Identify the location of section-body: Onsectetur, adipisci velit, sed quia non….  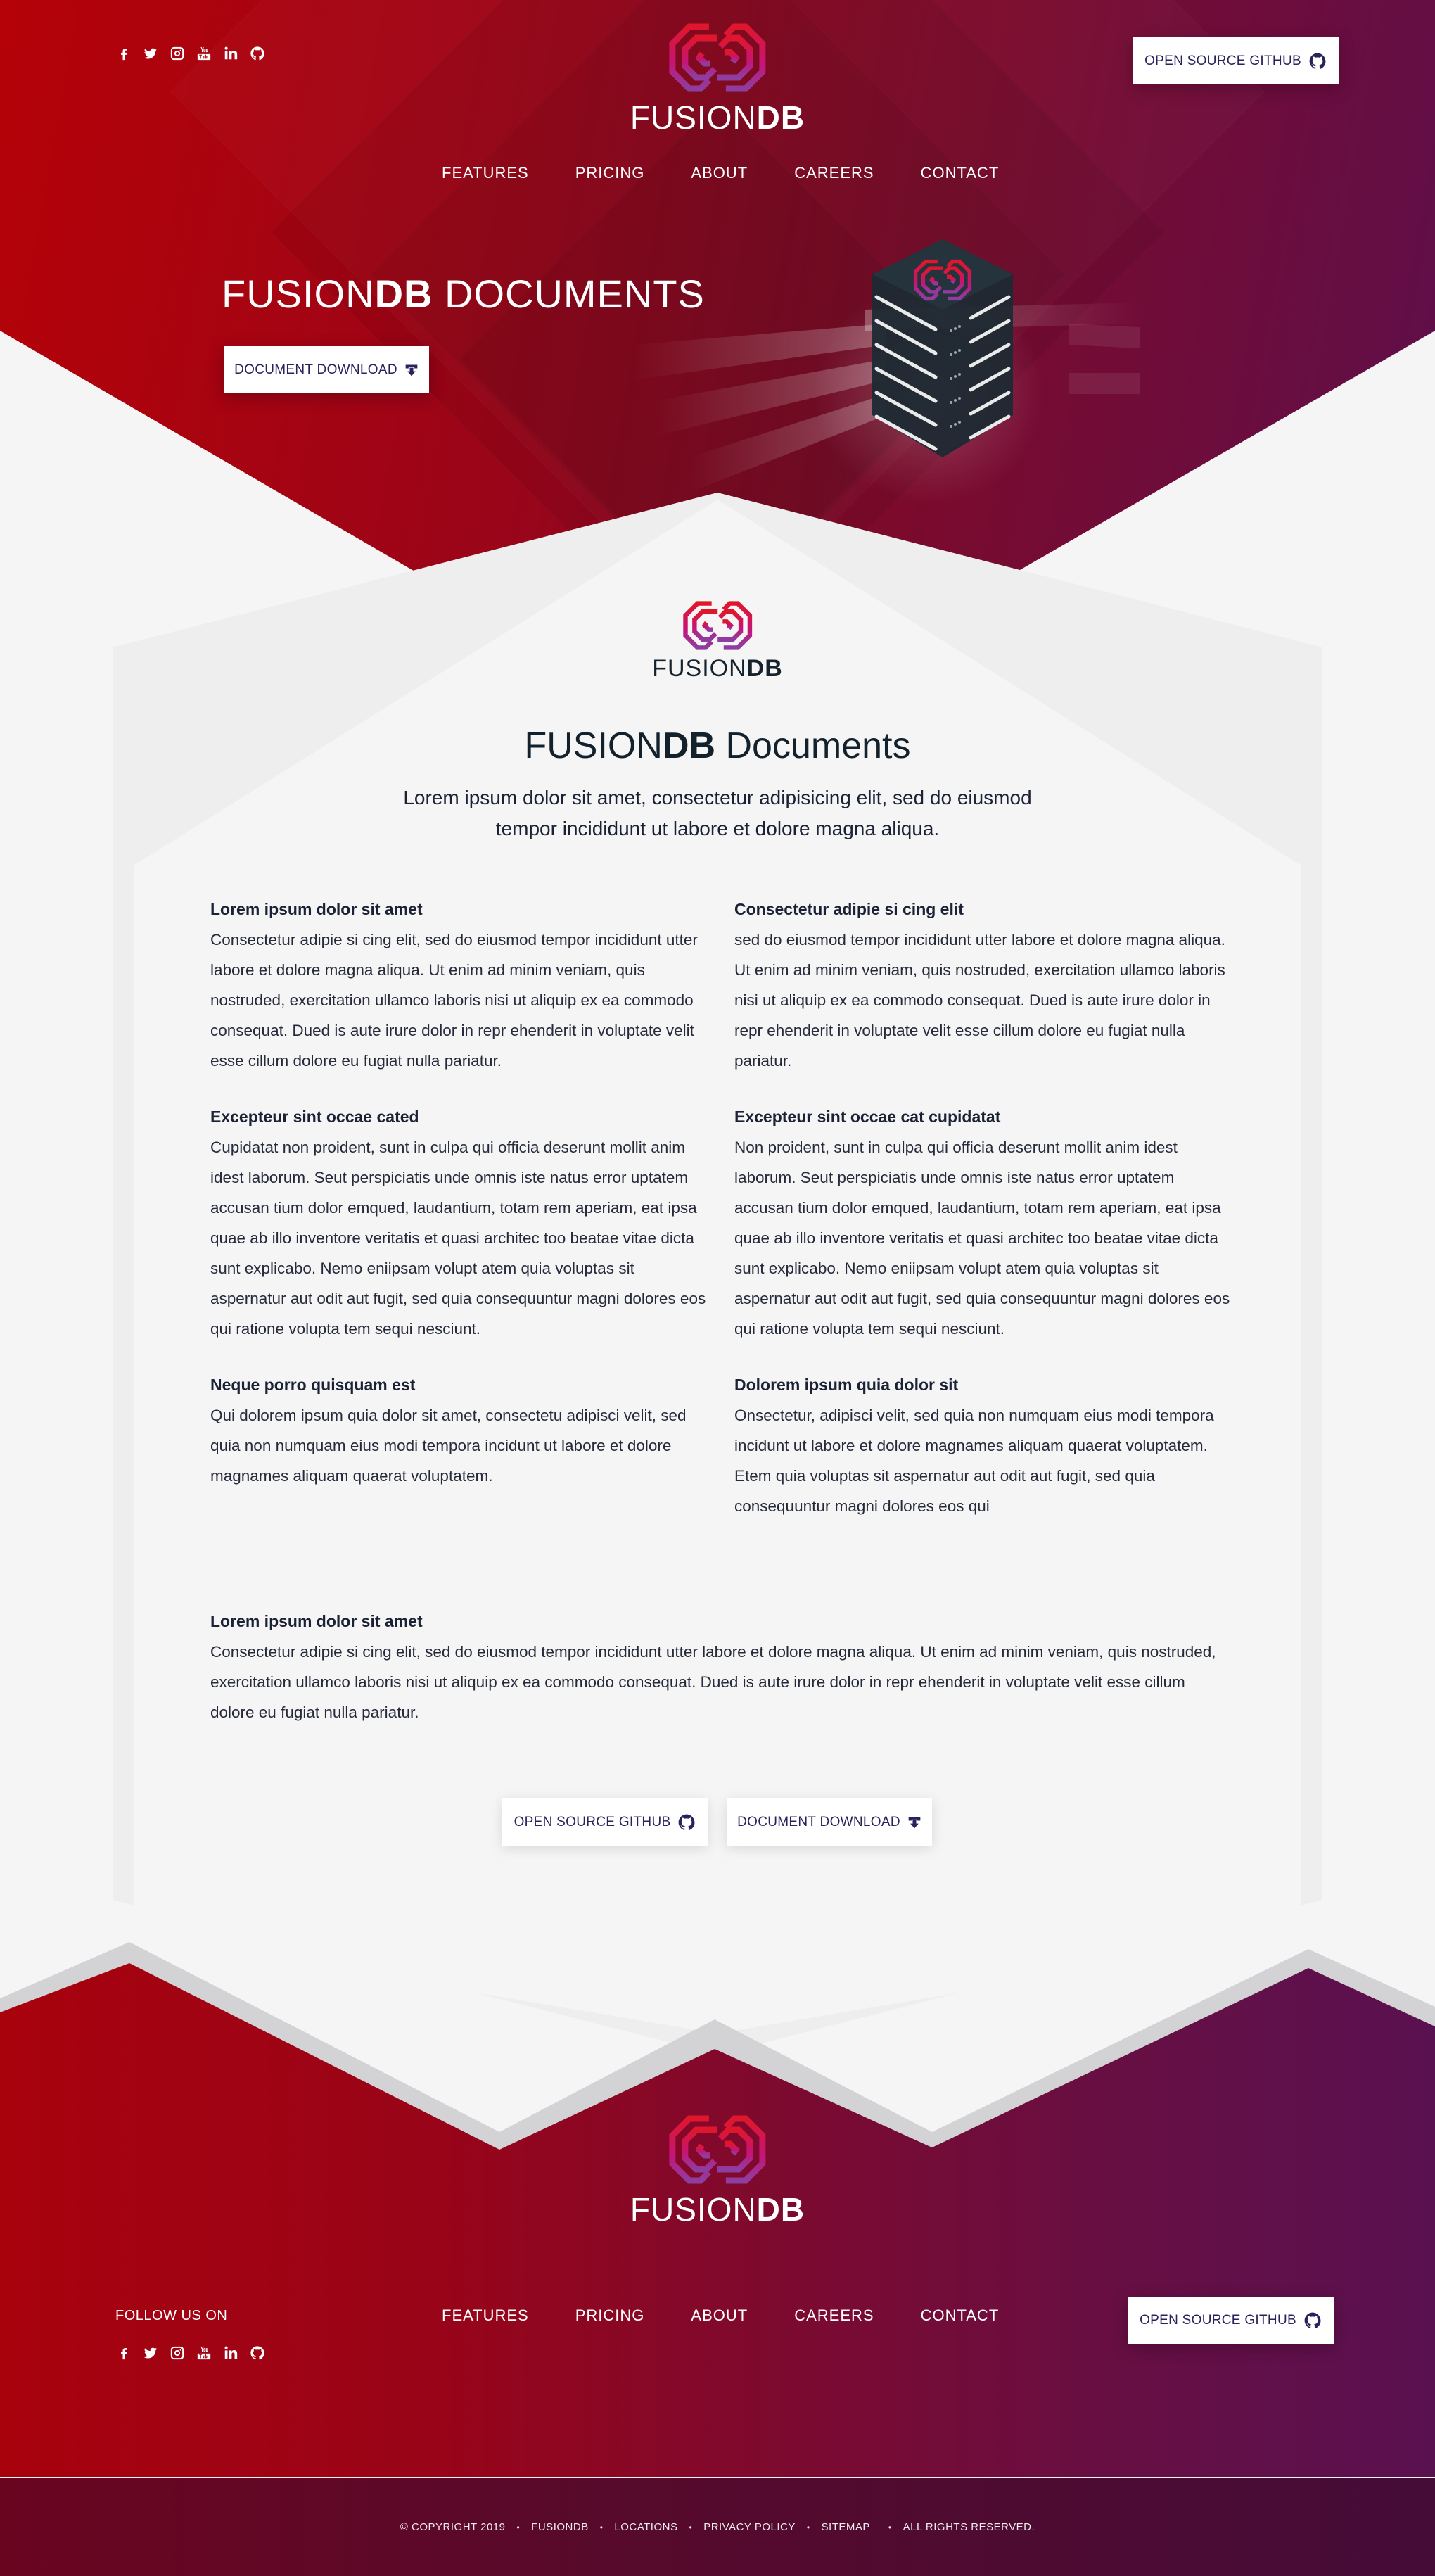
(974, 1461).